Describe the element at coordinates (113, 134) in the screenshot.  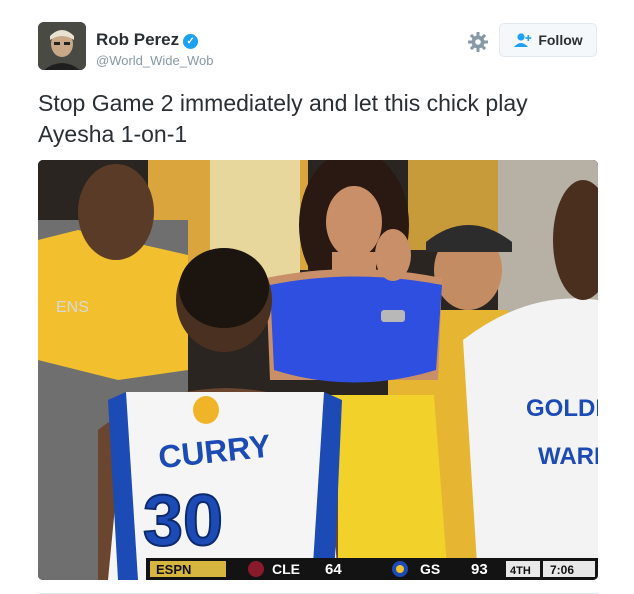
I see `tweet-text-line2: Ayesha 1-on-1` at that location.